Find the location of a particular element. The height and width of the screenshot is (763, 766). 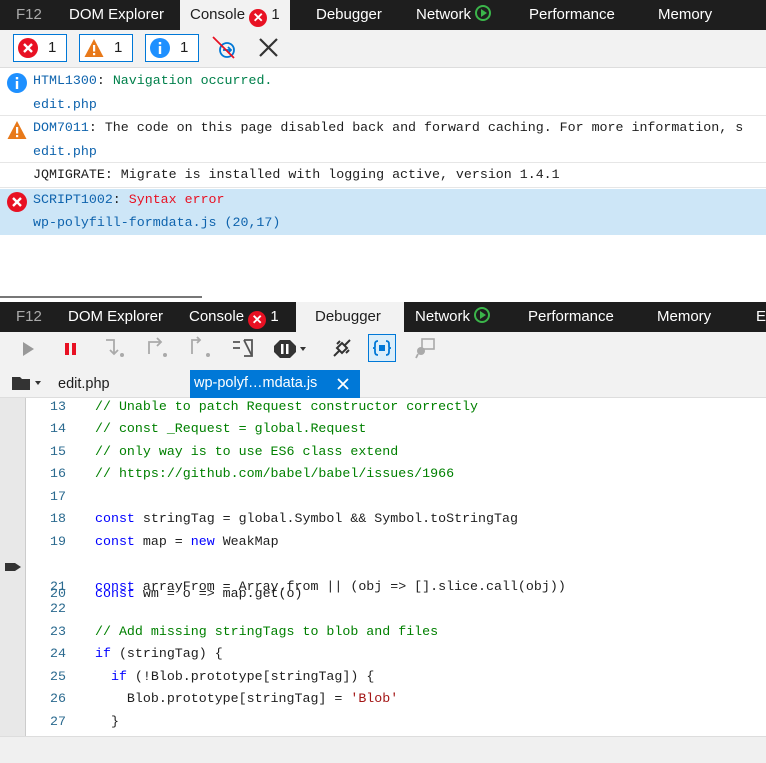

tab-emulation: E is located at coordinates (761, 317).